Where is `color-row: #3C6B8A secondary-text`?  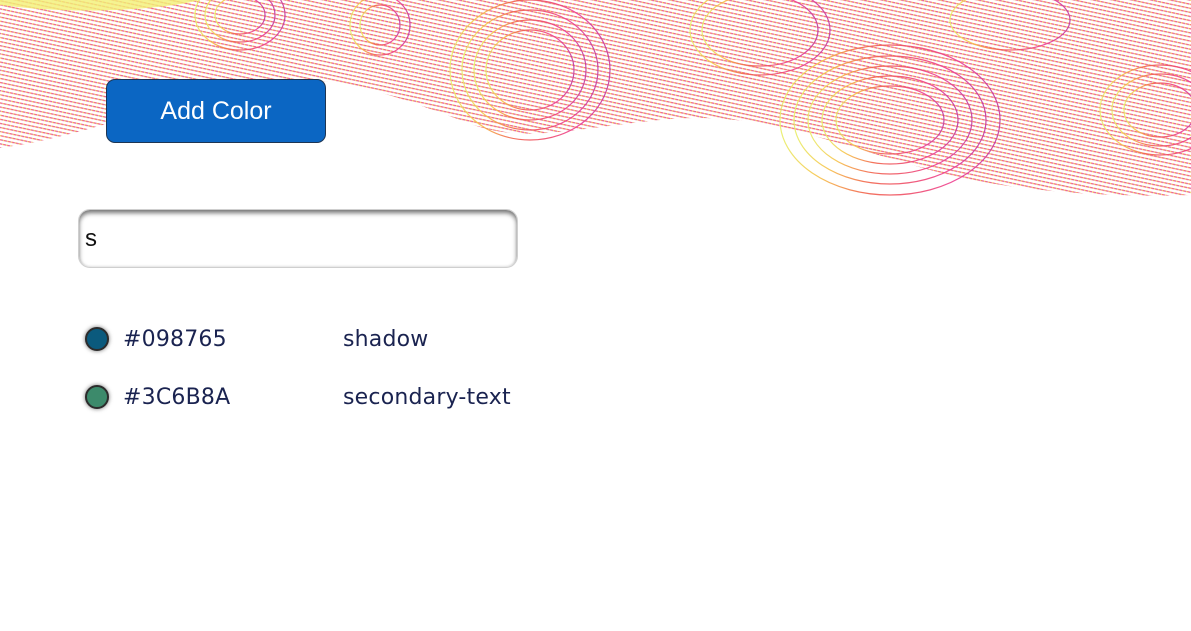 color-row: #3C6B8A secondary-text is located at coordinates (332, 397).